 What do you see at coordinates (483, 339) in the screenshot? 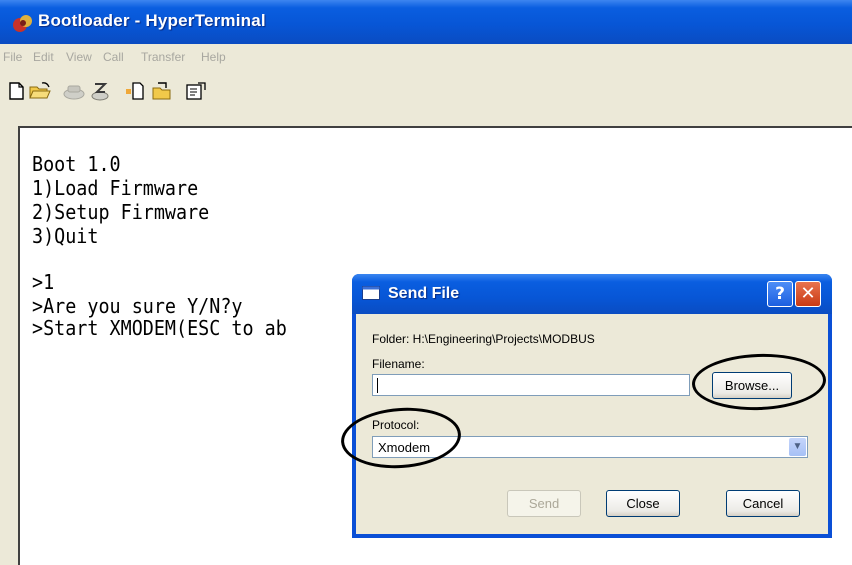
I see `folder-path: Folder: H:\Engineering\Projects\MODBUS` at bounding box center [483, 339].